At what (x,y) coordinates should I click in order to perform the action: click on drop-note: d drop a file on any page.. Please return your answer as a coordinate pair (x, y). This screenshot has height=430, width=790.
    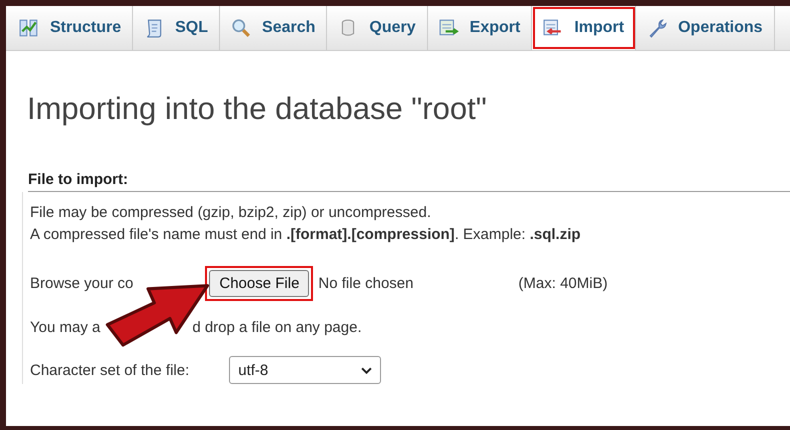
    Looking at the image, I should click on (277, 327).